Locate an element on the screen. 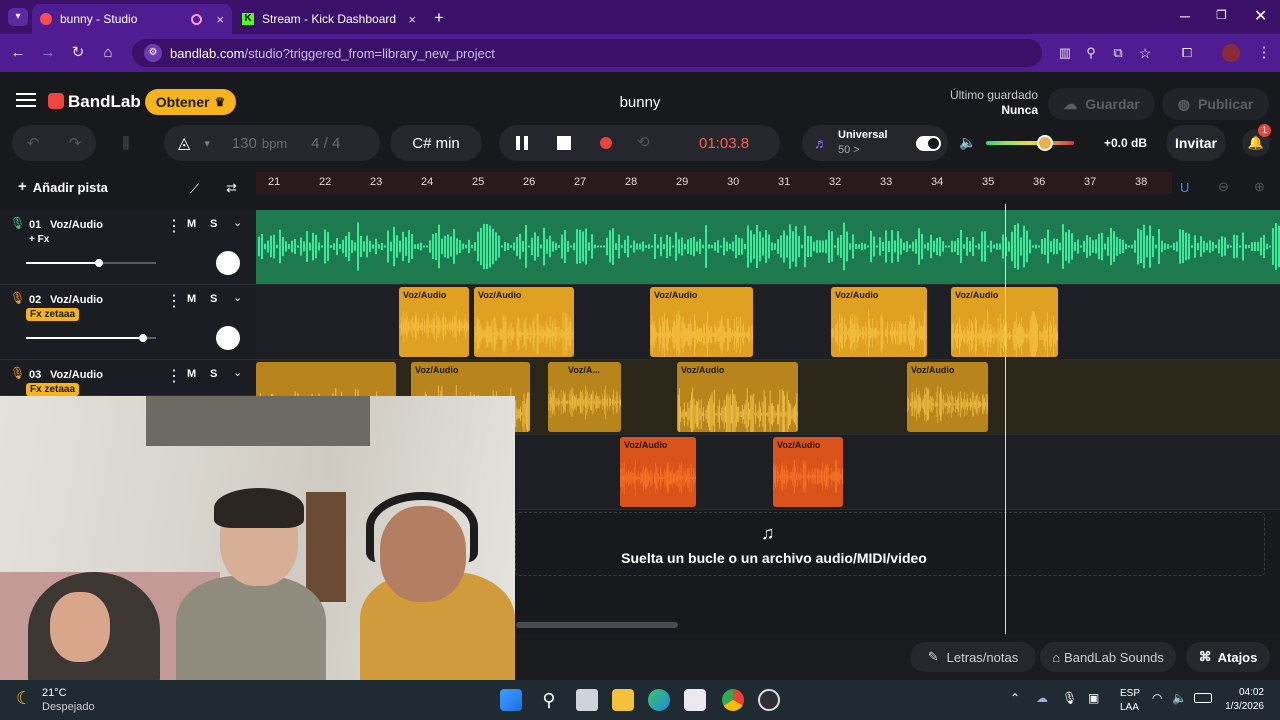  zoom-out-icon: ⊖ is located at coordinates (1223, 187).